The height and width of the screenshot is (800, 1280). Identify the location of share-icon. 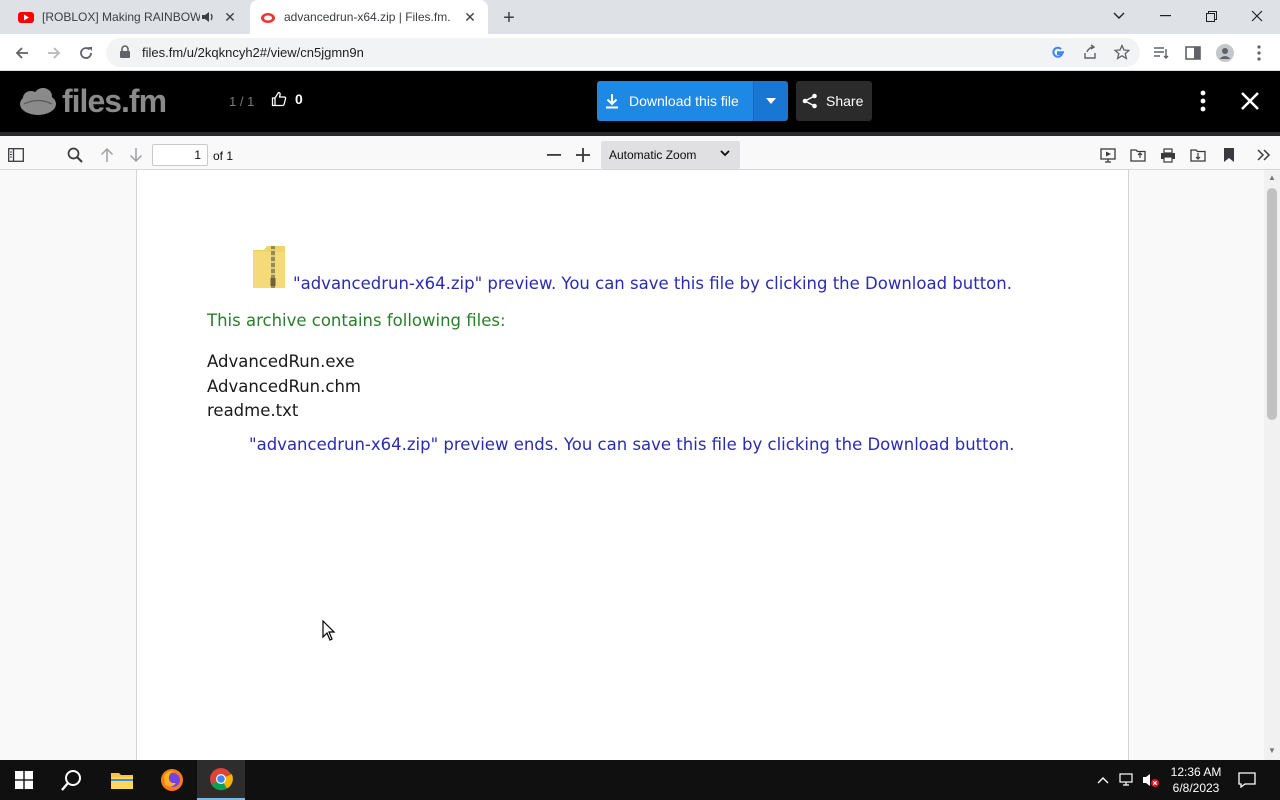
(809, 101).